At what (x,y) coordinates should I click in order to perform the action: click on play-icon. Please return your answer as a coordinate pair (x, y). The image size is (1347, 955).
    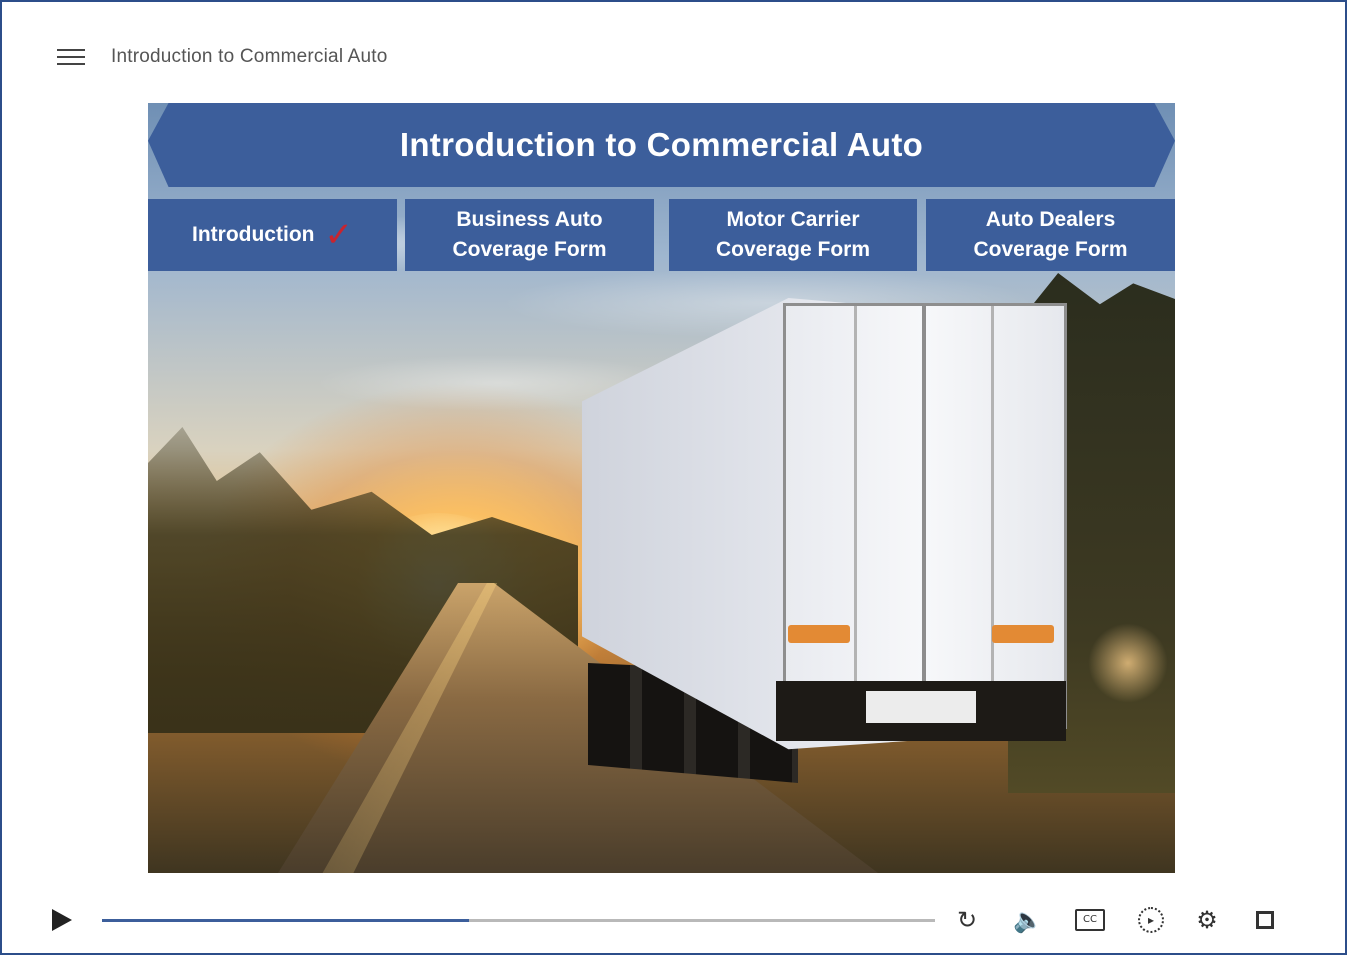
    Looking at the image, I should click on (62, 920).